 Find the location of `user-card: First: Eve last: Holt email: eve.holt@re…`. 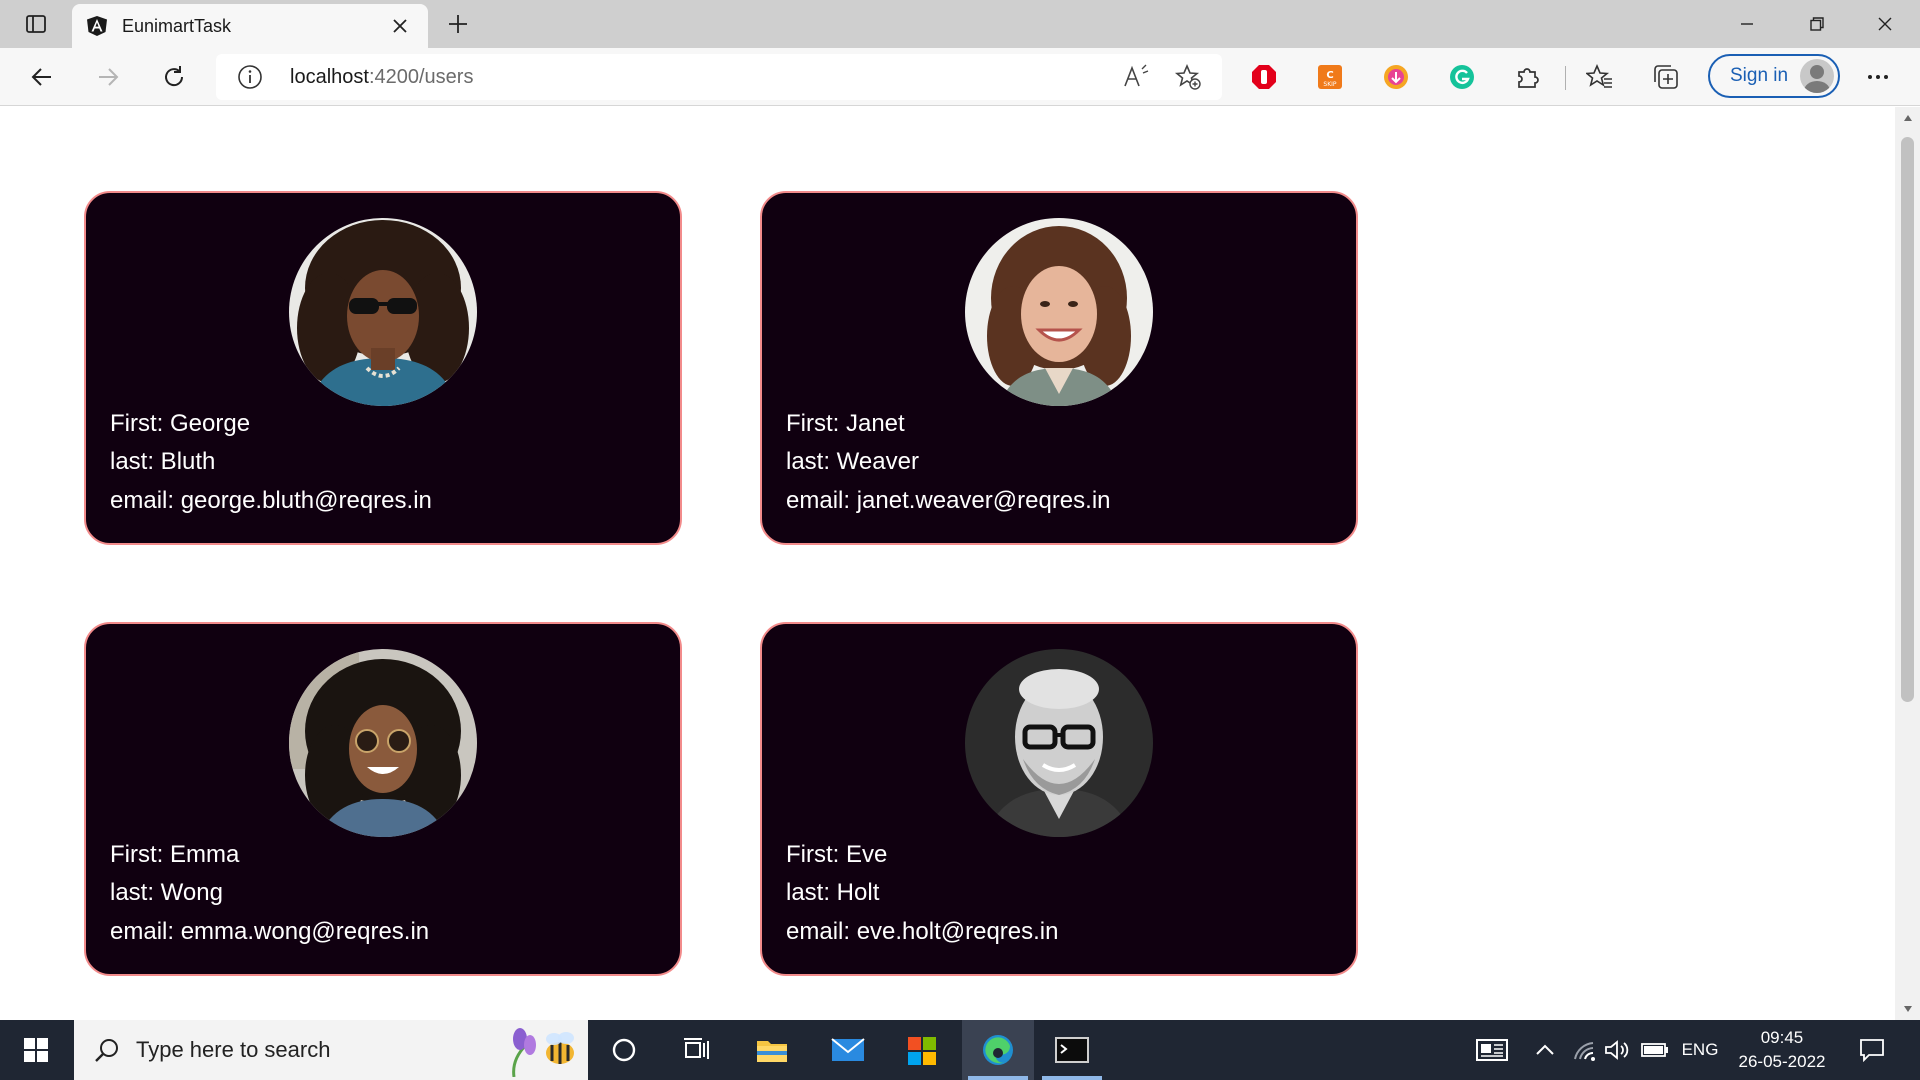

user-card: First: Eve last: Holt email: eve.holt@re… is located at coordinates (1059, 799).